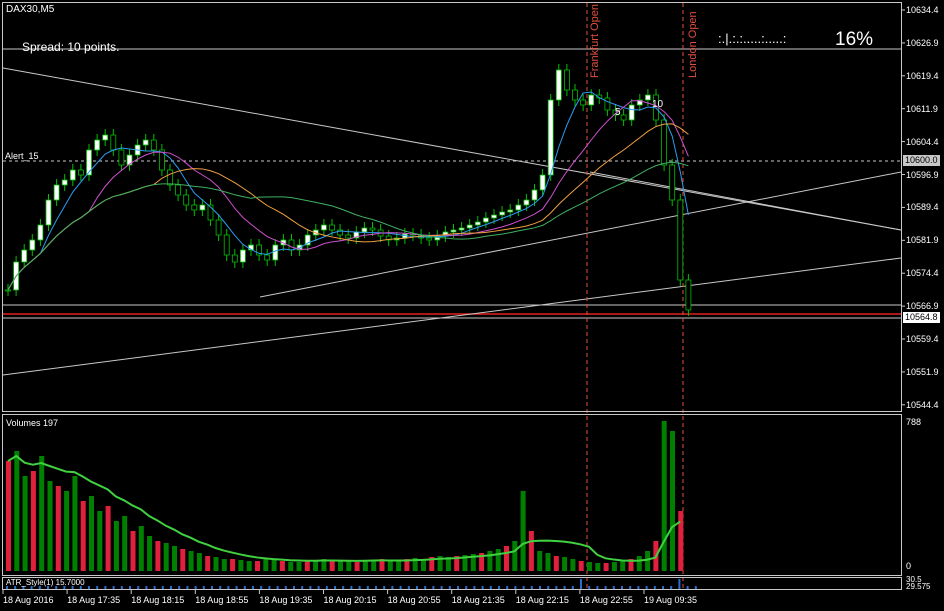 This screenshot has width=944, height=611. I want to click on price-tick-label: 10596.9, so click(922, 174).